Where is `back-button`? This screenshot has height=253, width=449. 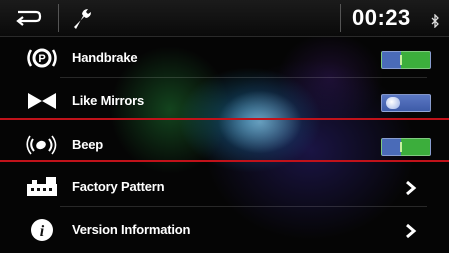 back-button is located at coordinates (29, 18).